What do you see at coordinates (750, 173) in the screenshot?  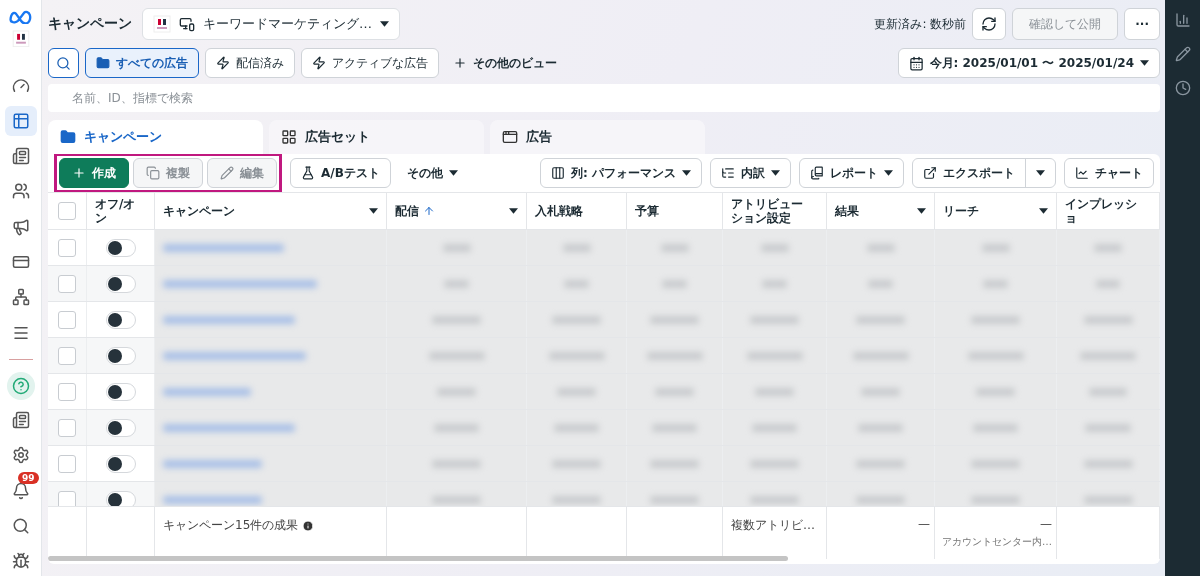 I see `toolbar-button: 内訳` at bounding box center [750, 173].